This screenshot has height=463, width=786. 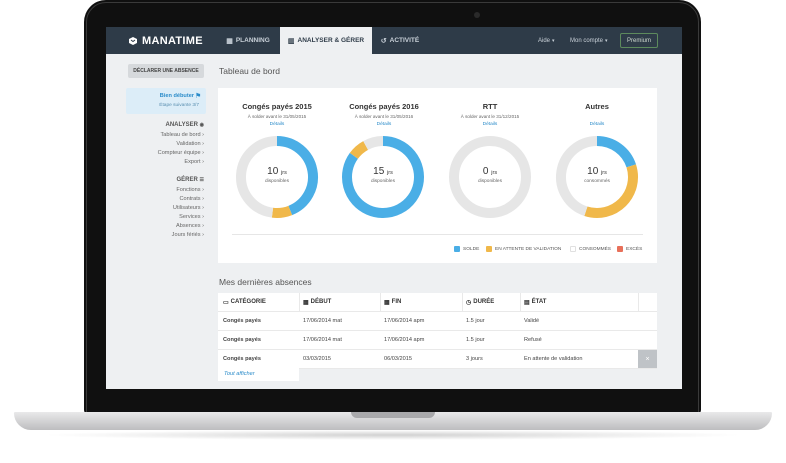 I want to click on legend-item: EN ATTENTE DE VALIDATION, so click(x=523, y=249).